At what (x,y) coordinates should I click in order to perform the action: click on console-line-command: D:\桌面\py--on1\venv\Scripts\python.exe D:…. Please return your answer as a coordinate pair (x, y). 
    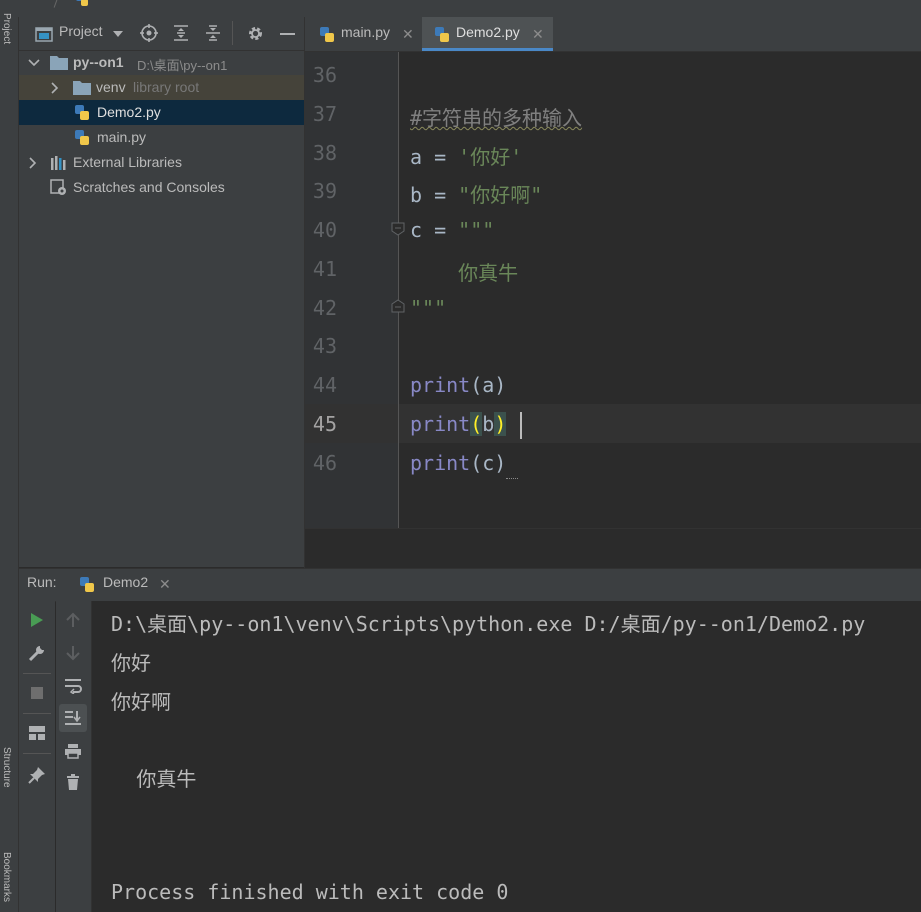
    Looking at the image, I should click on (488, 624).